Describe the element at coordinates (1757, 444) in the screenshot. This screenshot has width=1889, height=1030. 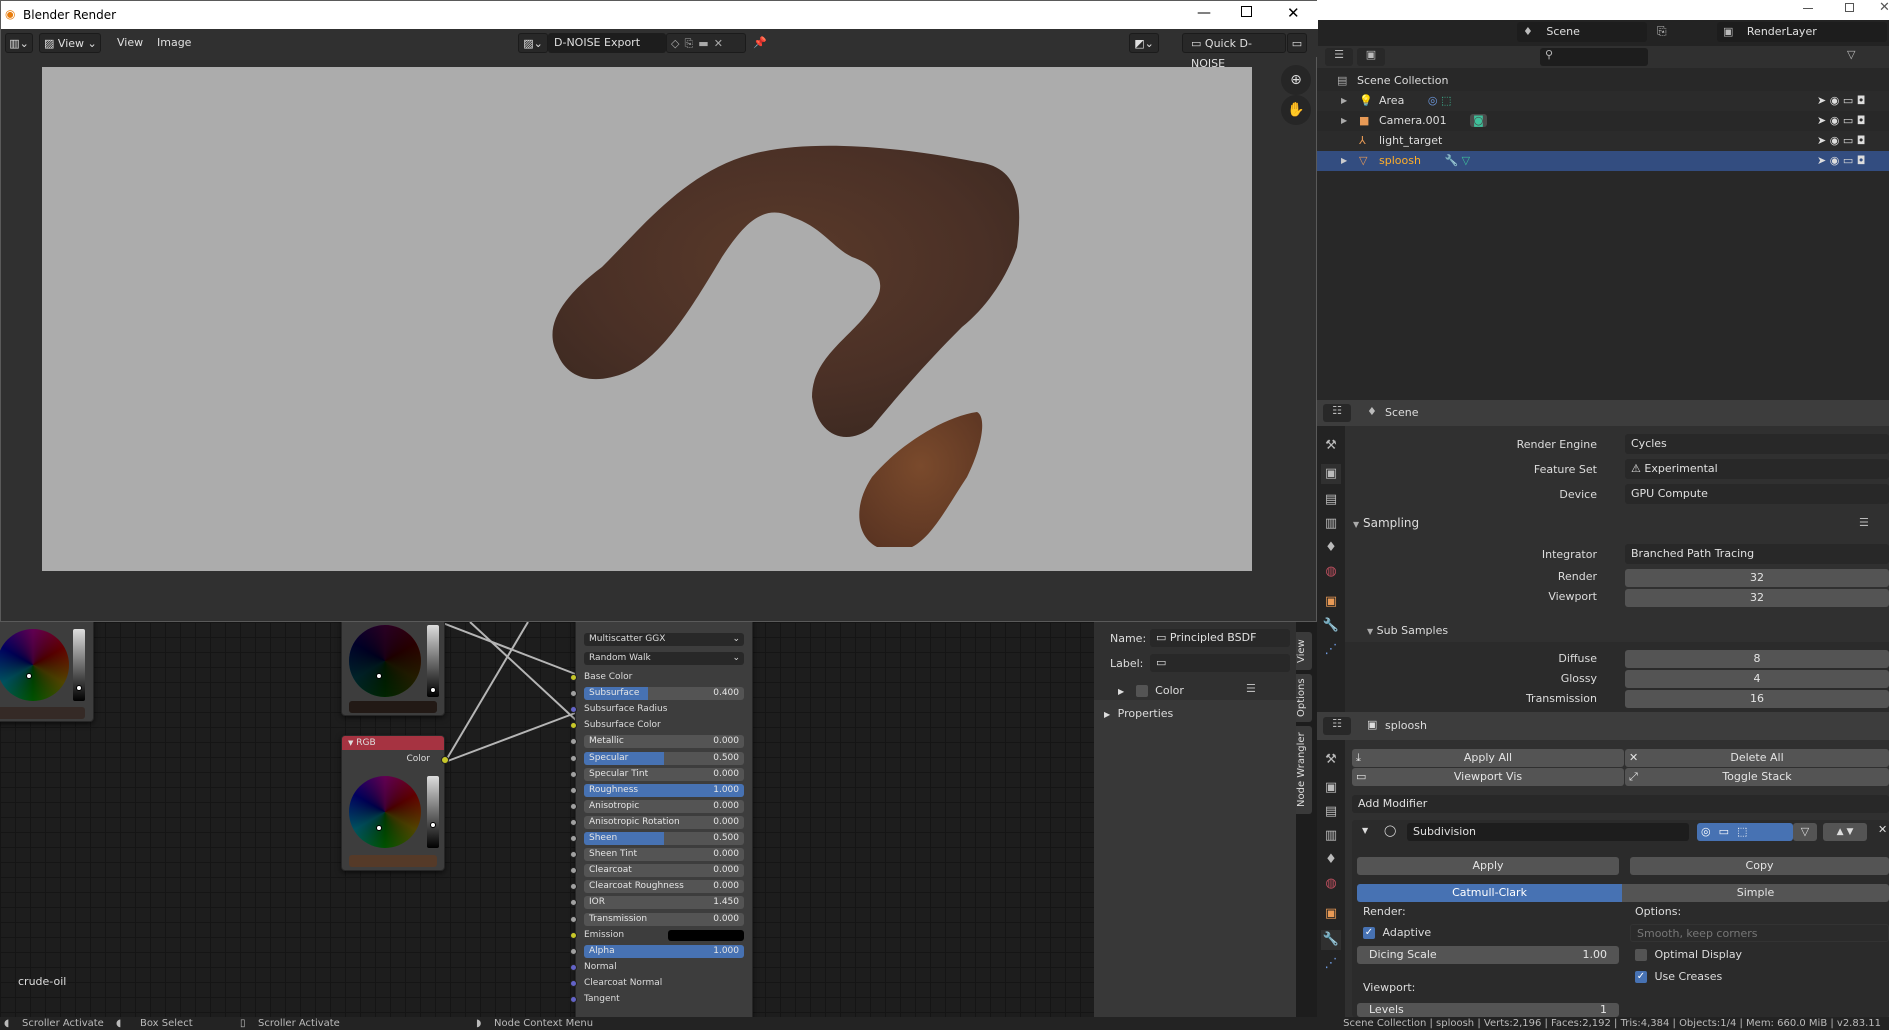
I see `render-engine-dropdown: Cycles` at that location.